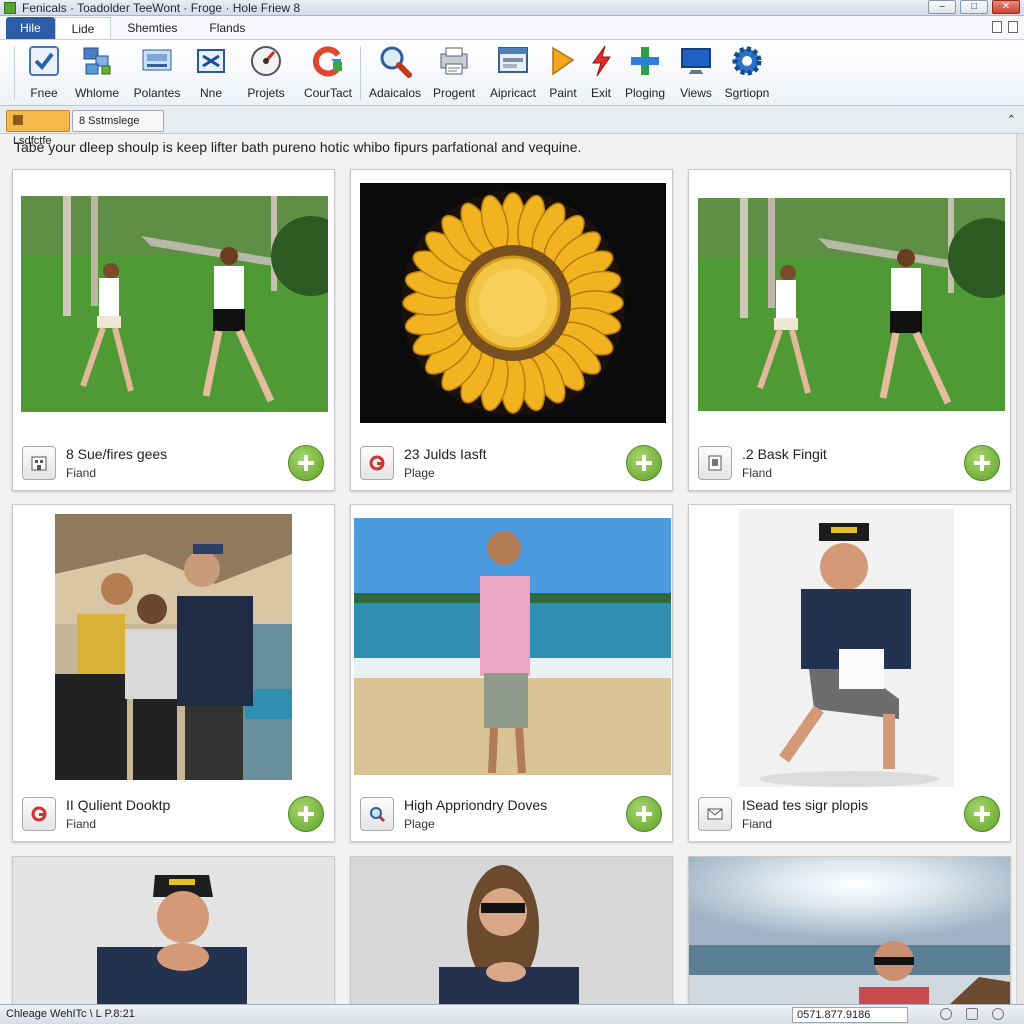 The width and height of the screenshot is (1024, 1024). Describe the element at coordinates (70, 1014) in the screenshot. I see `status-text: Chleage WehITc \ L P.8:21` at that location.